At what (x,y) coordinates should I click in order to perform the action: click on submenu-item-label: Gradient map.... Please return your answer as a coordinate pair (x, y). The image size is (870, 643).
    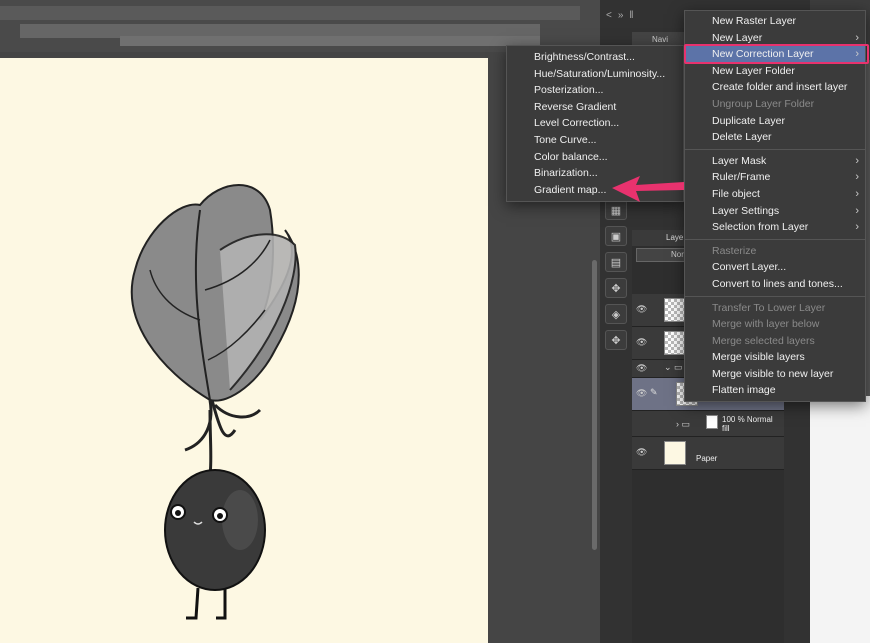
    Looking at the image, I should click on (570, 189).